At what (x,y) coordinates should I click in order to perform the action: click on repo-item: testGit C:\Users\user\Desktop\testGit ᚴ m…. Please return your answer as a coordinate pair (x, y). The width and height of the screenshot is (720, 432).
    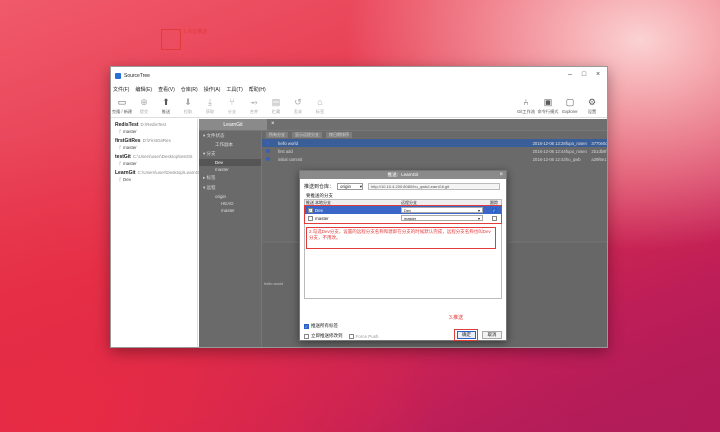
    Looking at the image, I should click on (154, 159).